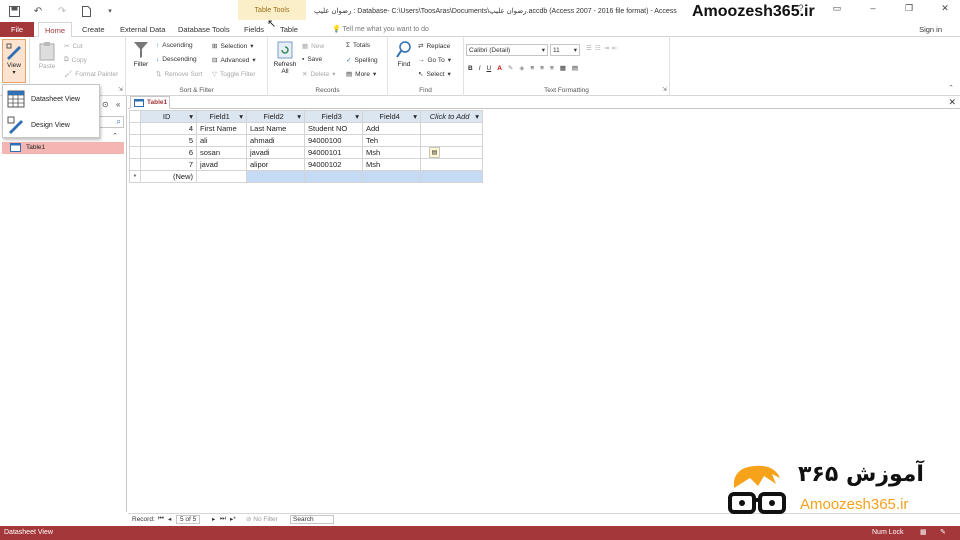  I want to click on tell-me-box: 💡 Tell me what you want to do, so click(380, 29).